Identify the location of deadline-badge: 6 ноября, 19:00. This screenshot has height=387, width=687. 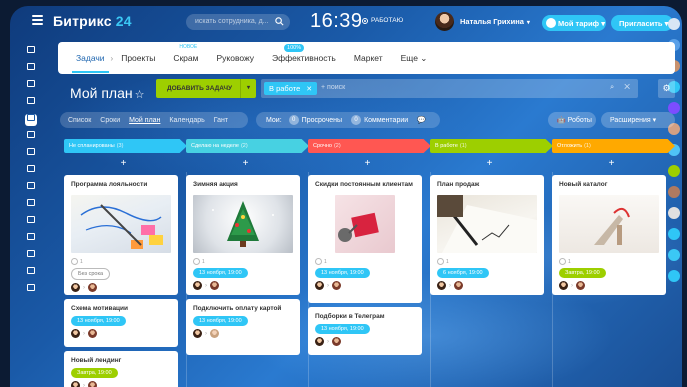
(463, 273).